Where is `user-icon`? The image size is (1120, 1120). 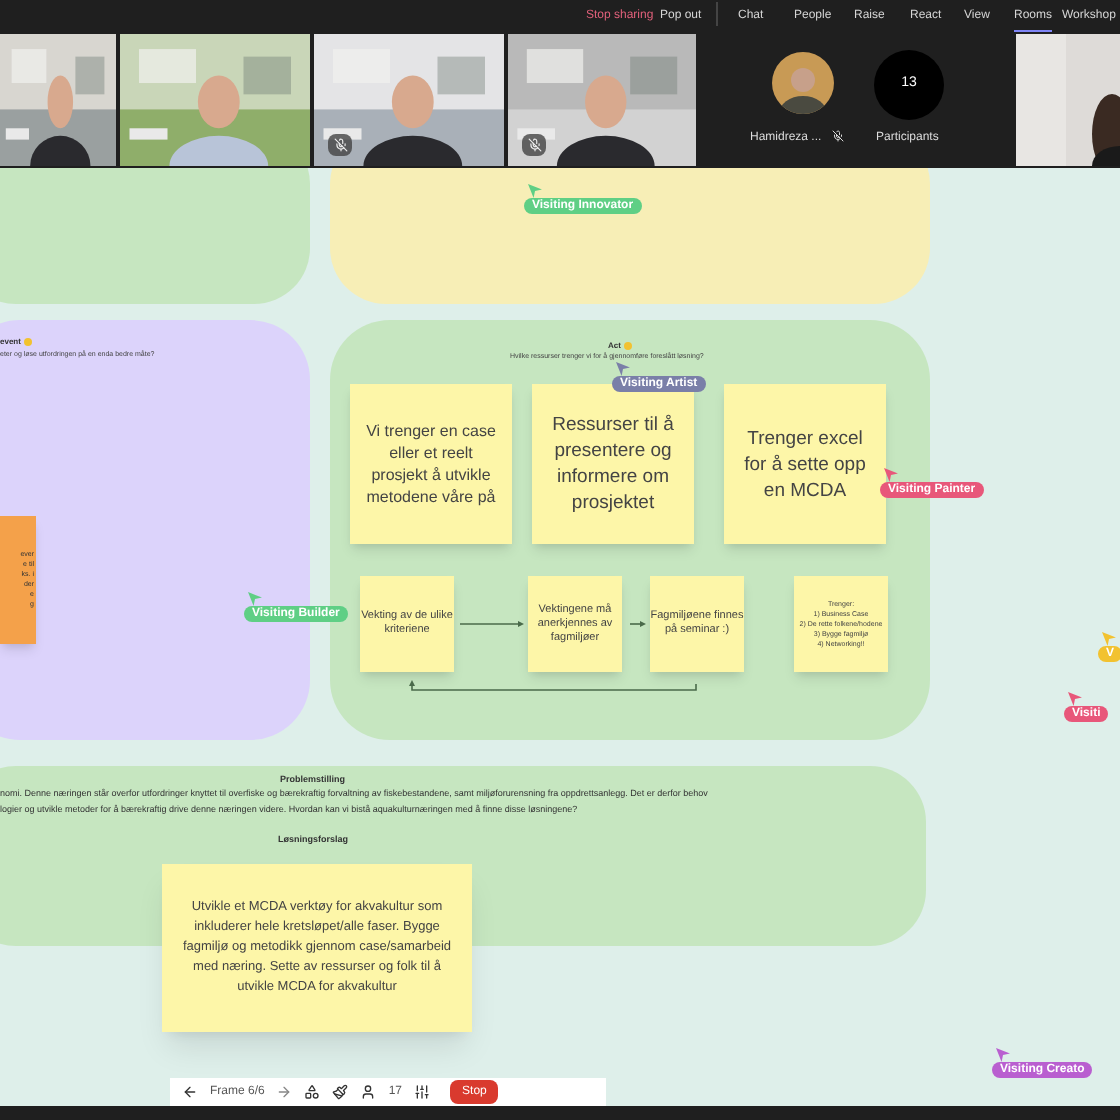
user-icon is located at coordinates (368, 1092).